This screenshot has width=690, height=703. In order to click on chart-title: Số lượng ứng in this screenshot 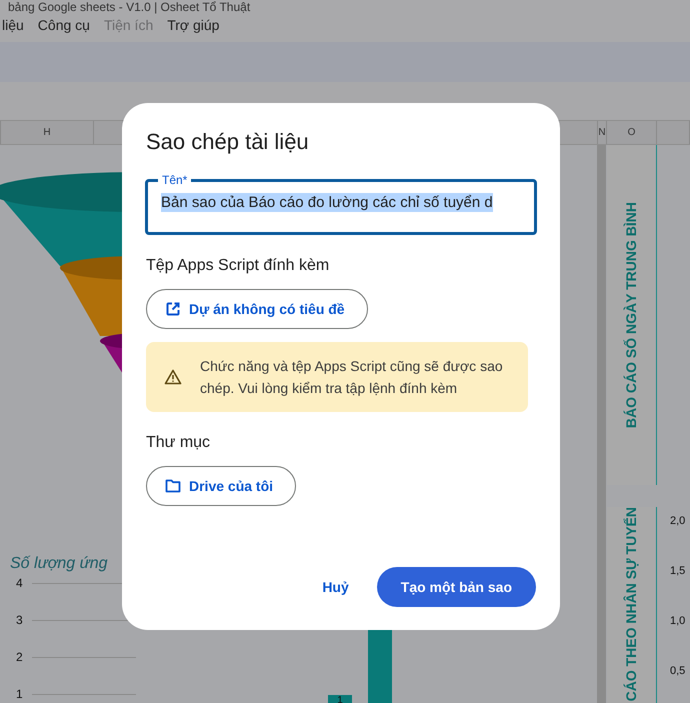, I will do `click(59, 564)`.